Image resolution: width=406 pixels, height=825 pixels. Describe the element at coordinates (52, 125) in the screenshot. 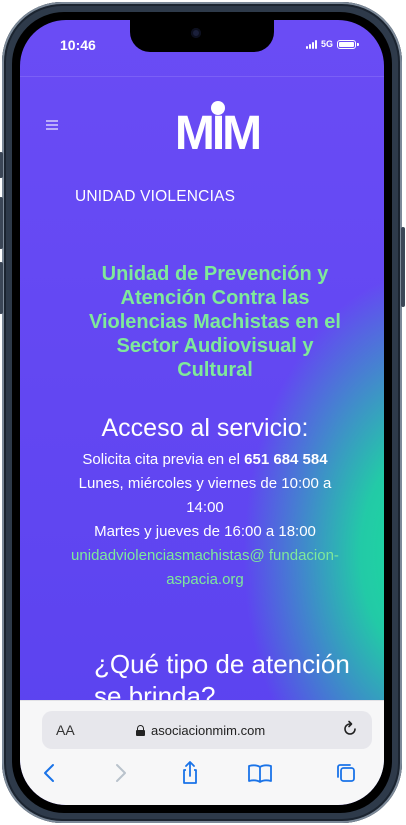

I see `menu-icon` at that location.